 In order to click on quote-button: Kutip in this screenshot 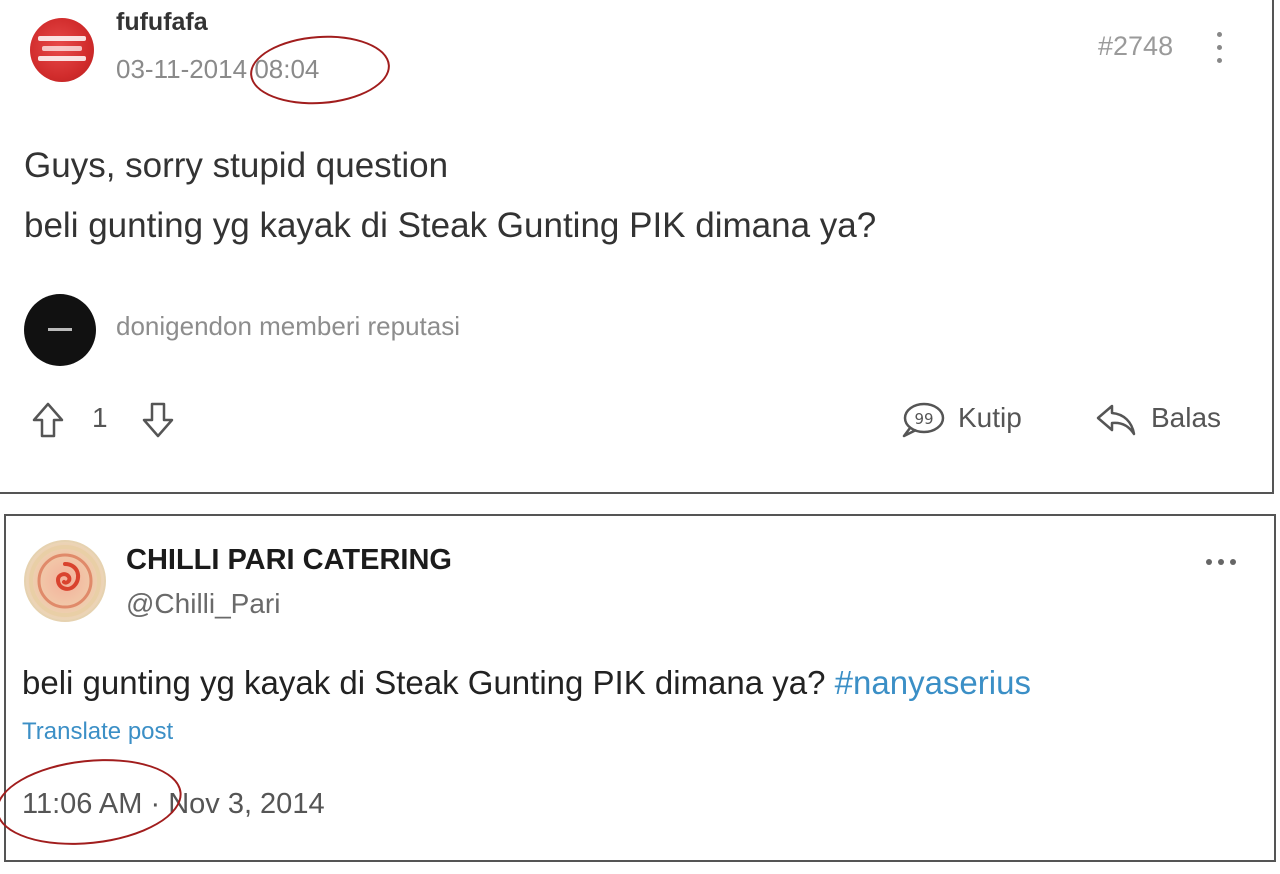, I will do `click(990, 418)`.